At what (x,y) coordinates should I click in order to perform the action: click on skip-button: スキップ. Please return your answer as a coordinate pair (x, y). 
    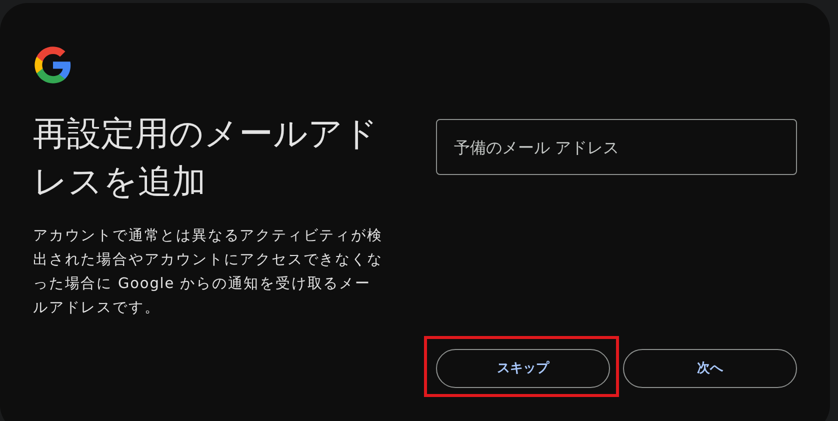
    Looking at the image, I should click on (523, 368).